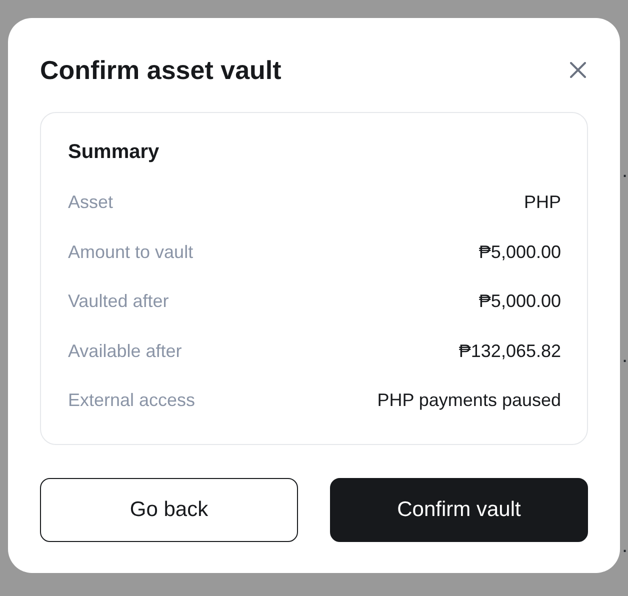 The width and height of the screenshot is (628, 596). Describe the element at coordinates (114, 152) in the screenshot. I see `summary-heading: Summary` at that location.